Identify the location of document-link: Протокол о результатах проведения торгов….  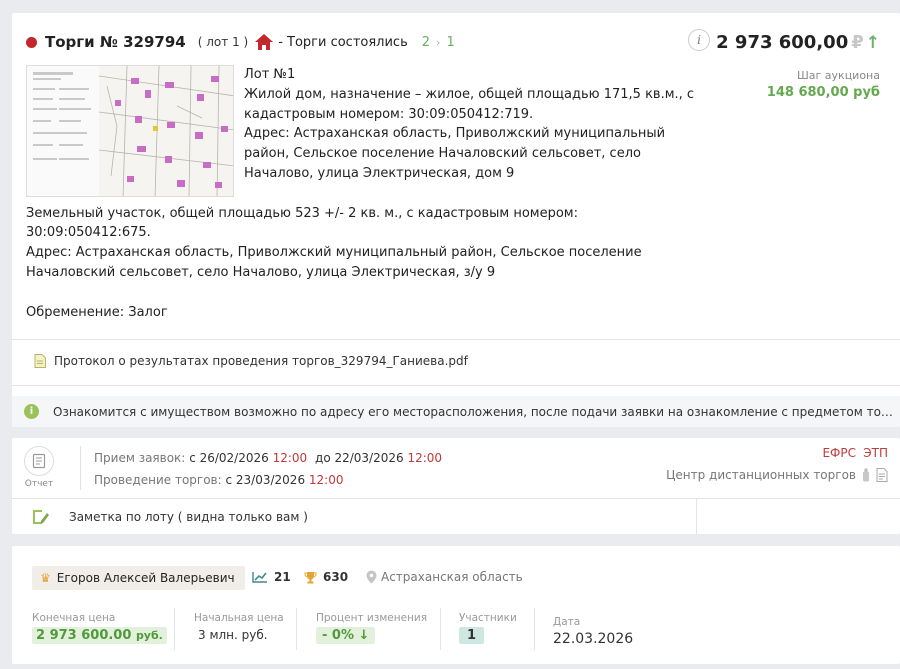
(251, 361).